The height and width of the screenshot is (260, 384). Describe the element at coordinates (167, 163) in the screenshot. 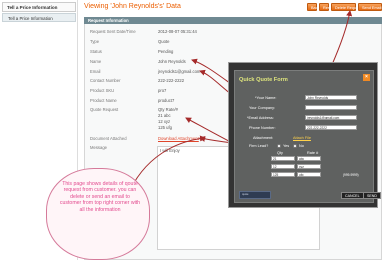

I see `arrow-callout` at that location.